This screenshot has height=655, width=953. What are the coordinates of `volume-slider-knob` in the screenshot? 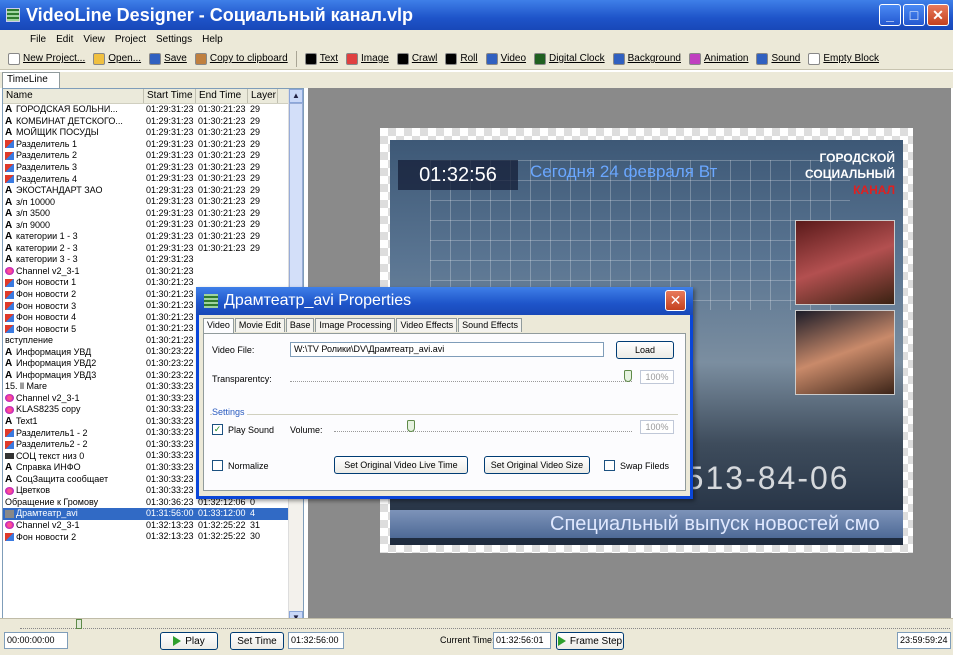 It's located at (410, 426).